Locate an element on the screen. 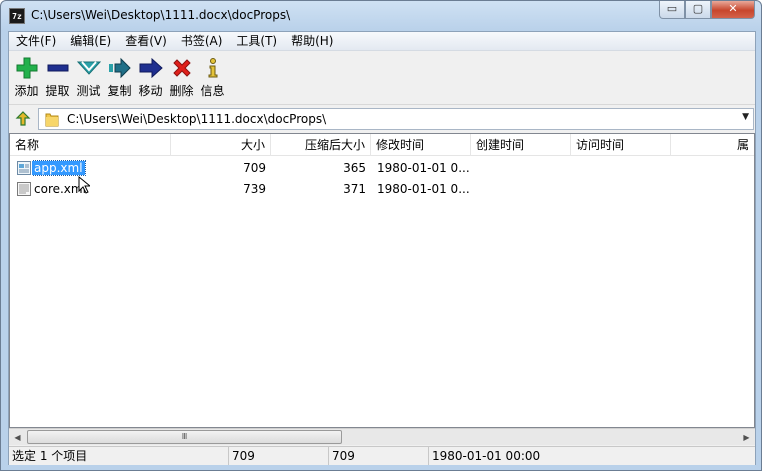 The image size is (762, 471). up-folder-button is located at coordinates (23, 119).